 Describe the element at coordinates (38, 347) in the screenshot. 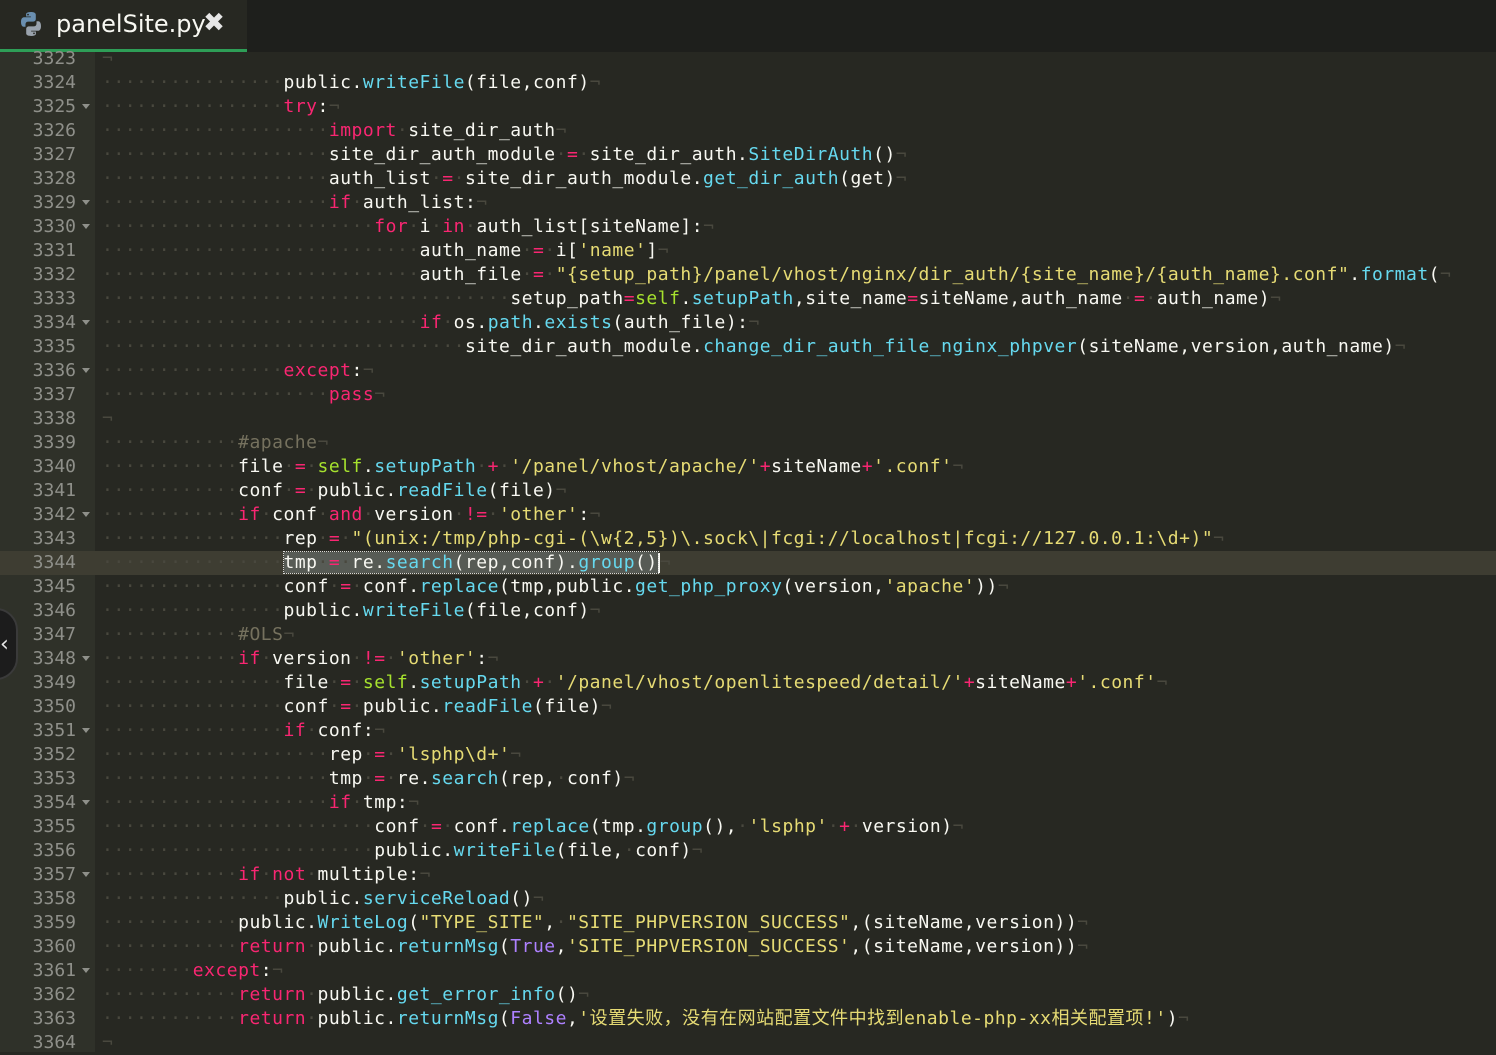

I see `line-number: 3335` at that location.